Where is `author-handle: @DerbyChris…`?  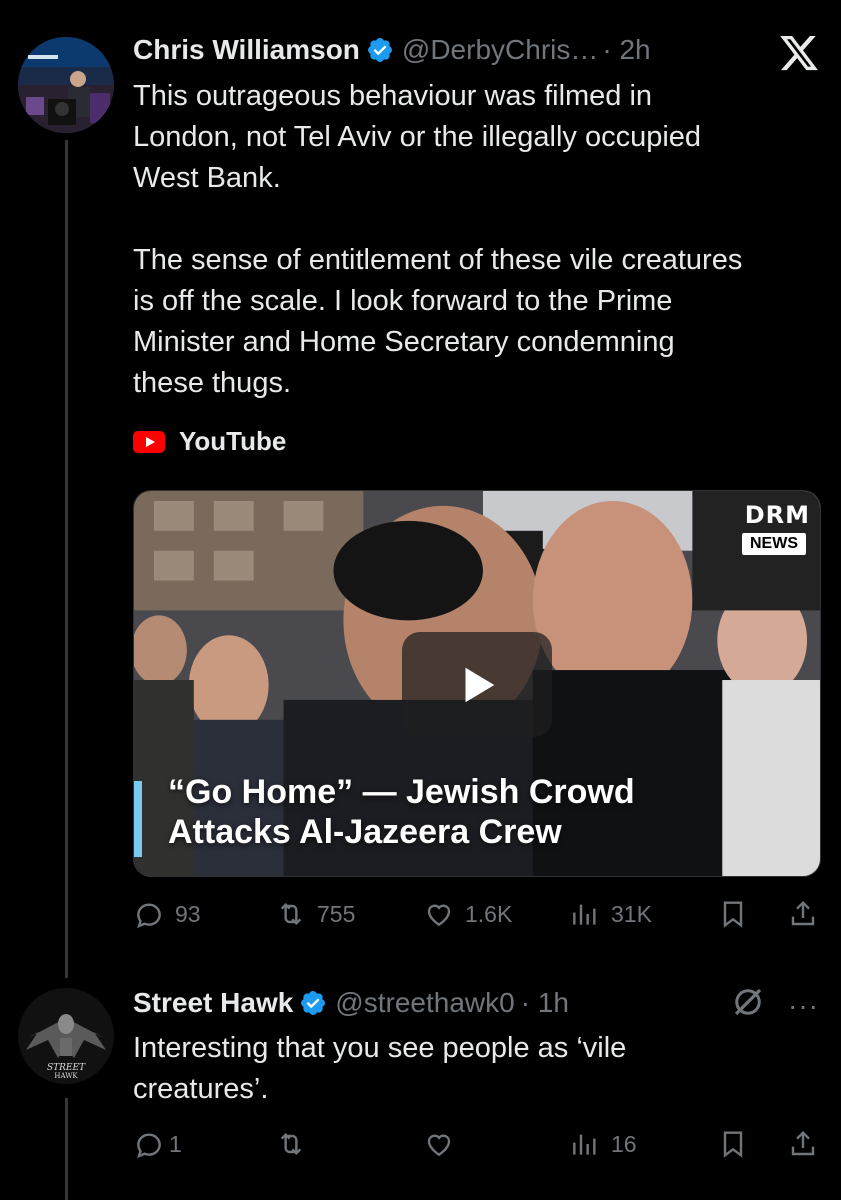 author-handle: @DerbyChris… is located at coordinates (500, 50).